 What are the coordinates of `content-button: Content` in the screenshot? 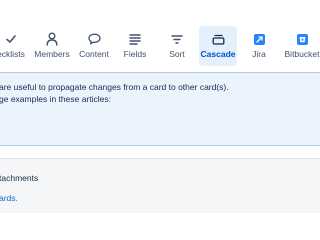 It's located at (94, 46).